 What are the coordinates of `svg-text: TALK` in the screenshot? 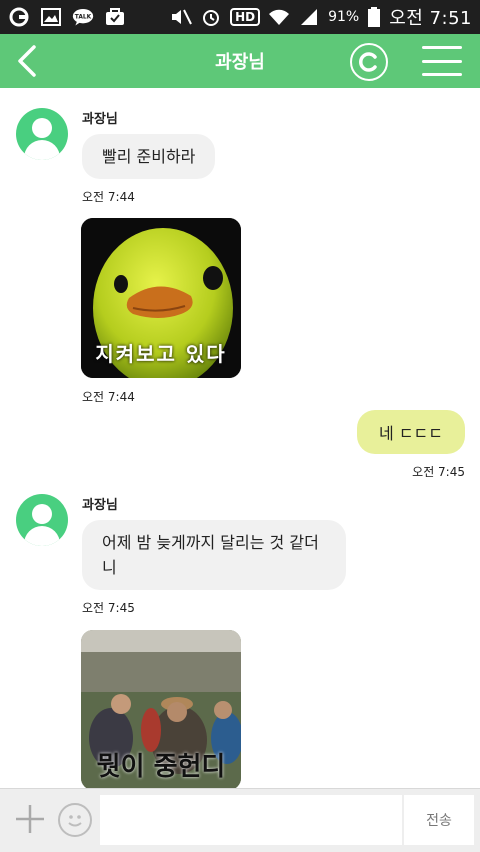 It's located at (83, 18).